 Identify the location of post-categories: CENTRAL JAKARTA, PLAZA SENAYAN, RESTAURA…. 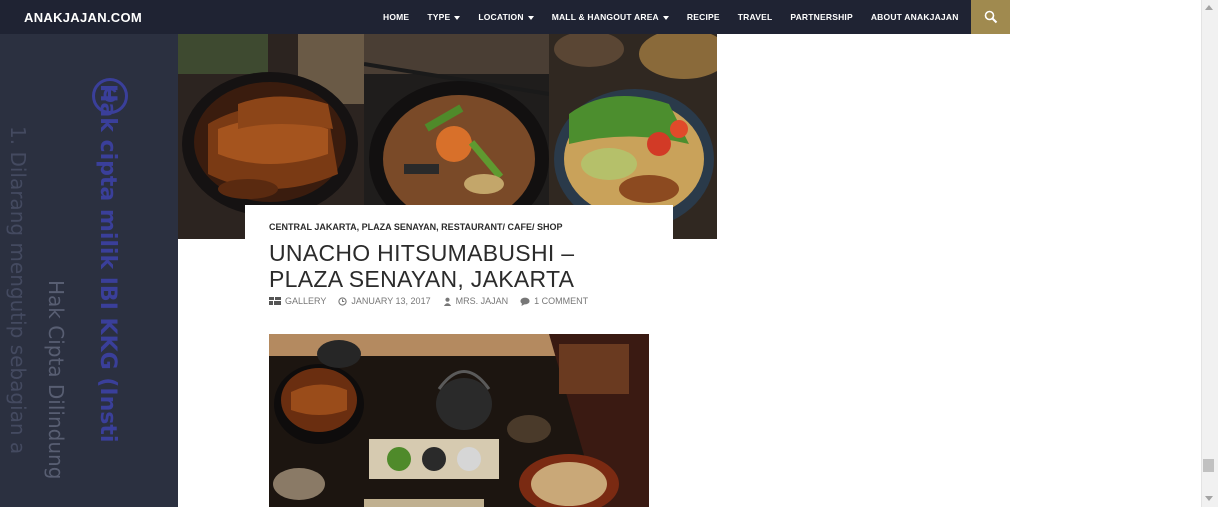
(416, 227).